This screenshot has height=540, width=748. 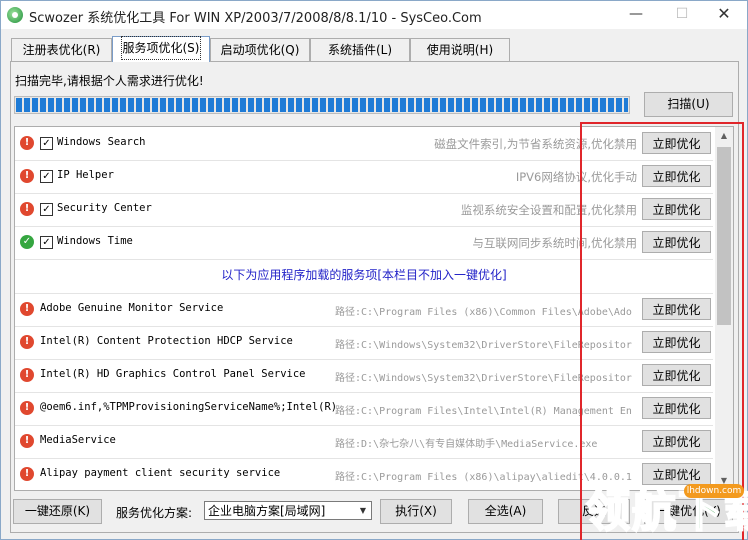 I want to click on one-click-optimize-button: 一键优化(Y), so click(x=688, y=511).